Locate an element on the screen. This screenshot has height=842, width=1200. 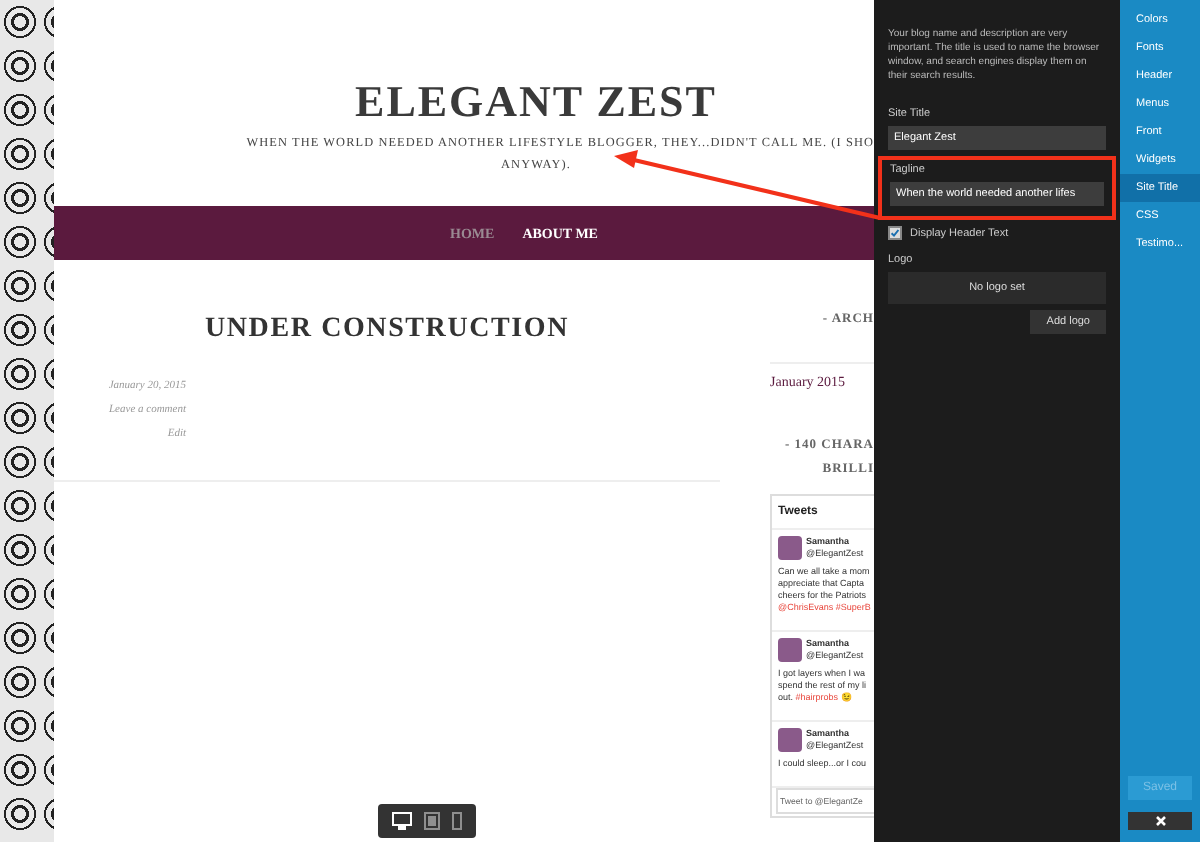
post-title: UNDER CONSTRUCTION is located at coordinates (387, 330).